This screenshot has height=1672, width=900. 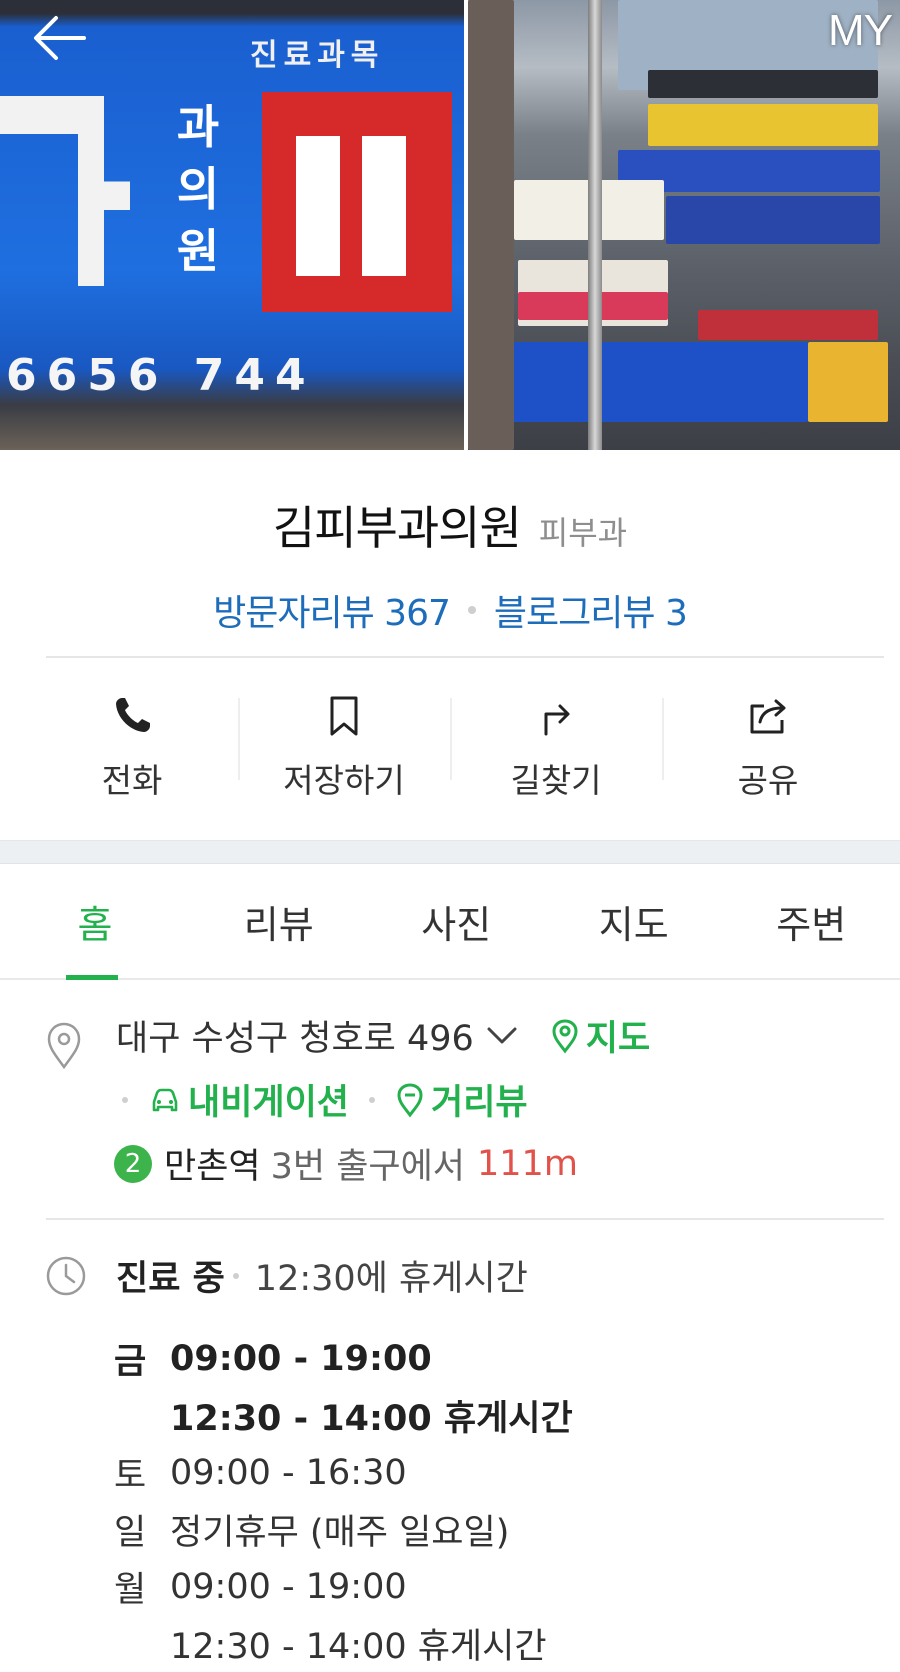 What do you see at coordinates (331, 610) in the screenshot?
I see `visitor-review-link: 방문자리뷰 367` at bounding box center [331, 610].